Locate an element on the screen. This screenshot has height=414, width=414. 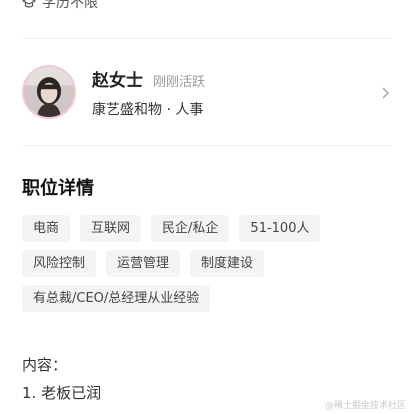
education-text: 学历不限 is located at coordinates (70, 5).